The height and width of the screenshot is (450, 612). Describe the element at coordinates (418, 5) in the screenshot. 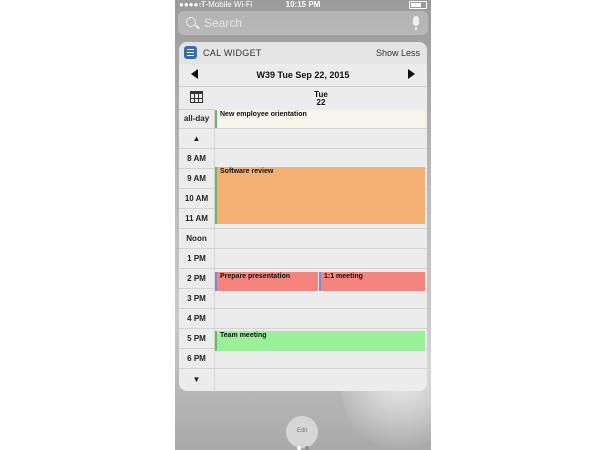

I see `battery-icon` at that location.